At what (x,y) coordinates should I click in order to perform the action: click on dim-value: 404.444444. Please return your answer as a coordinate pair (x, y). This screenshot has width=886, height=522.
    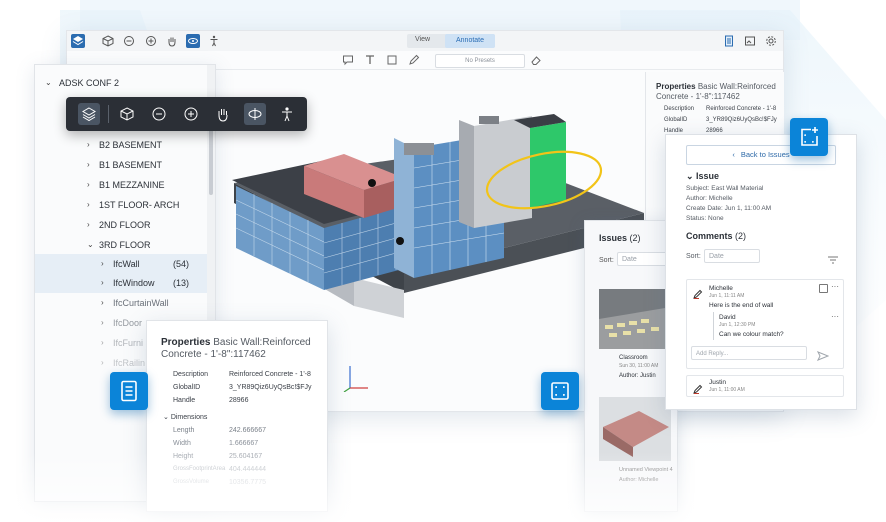
    Looking at the image, I should click on (247, 469).